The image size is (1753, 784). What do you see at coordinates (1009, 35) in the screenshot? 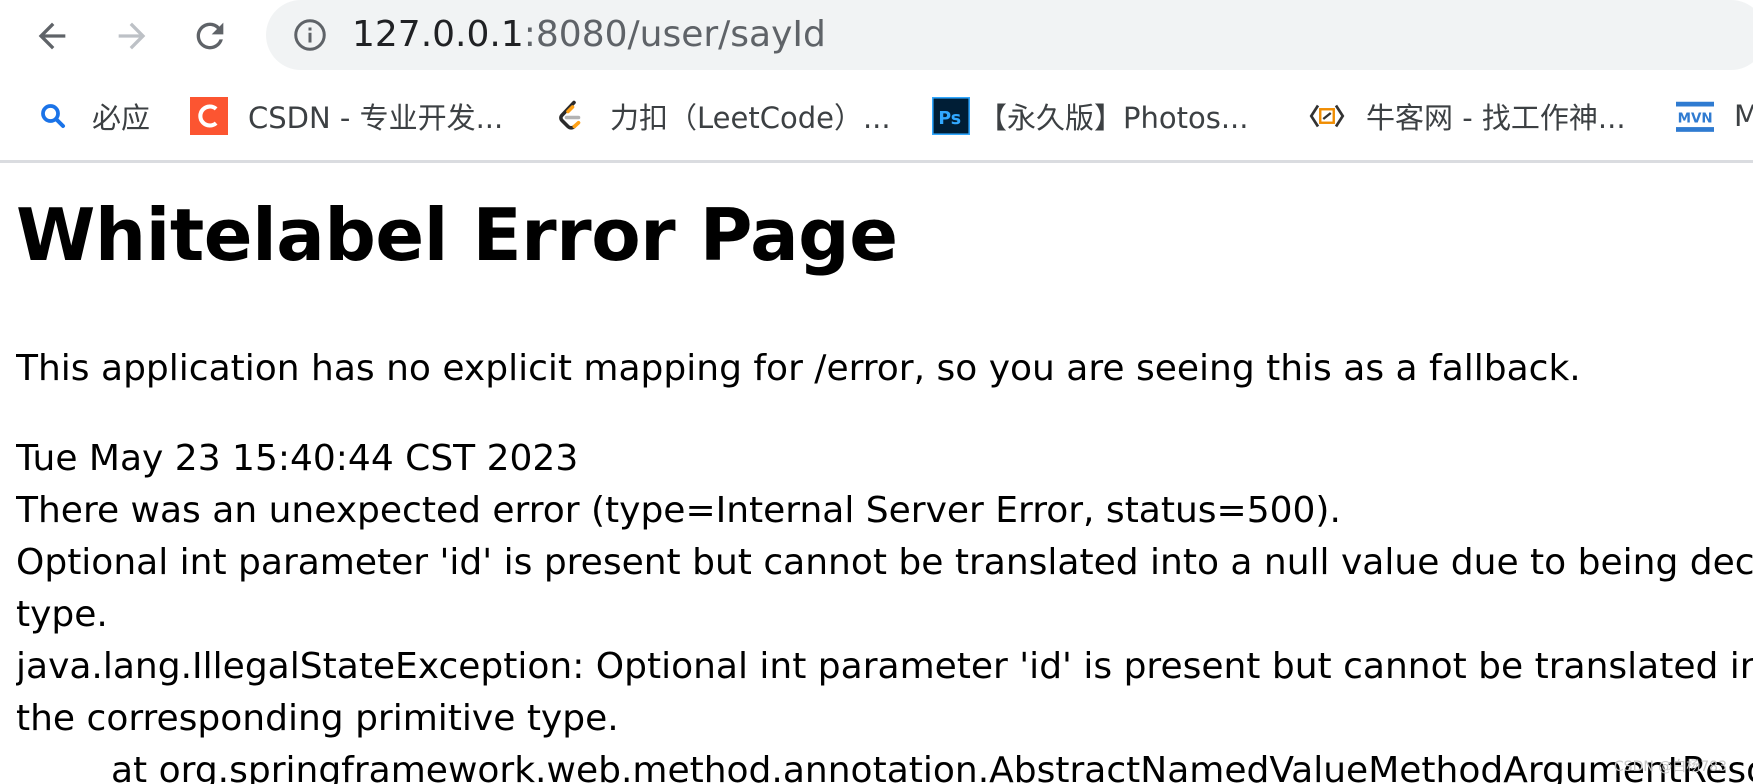
I see `address-bar: 127.0.0.1:8080/user/sayId` at bounding box center [1009, 35].